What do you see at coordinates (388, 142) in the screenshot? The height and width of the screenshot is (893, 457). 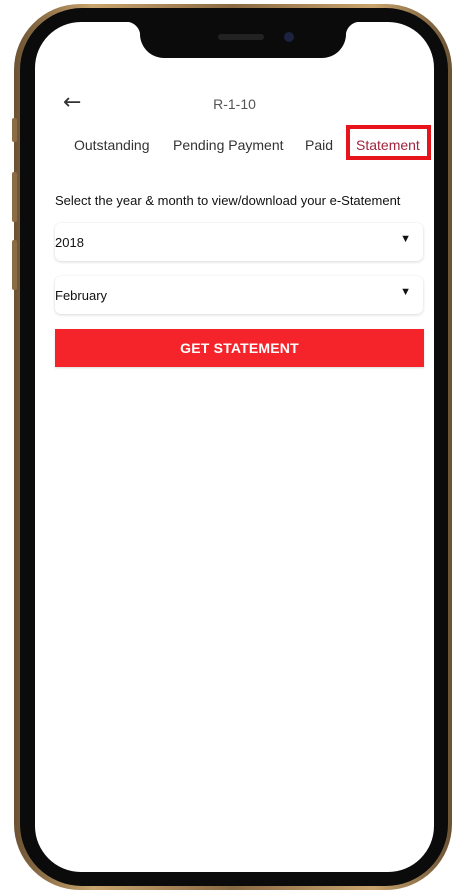 I see `statement-tab-highlight` at bounding box center [388, 142].